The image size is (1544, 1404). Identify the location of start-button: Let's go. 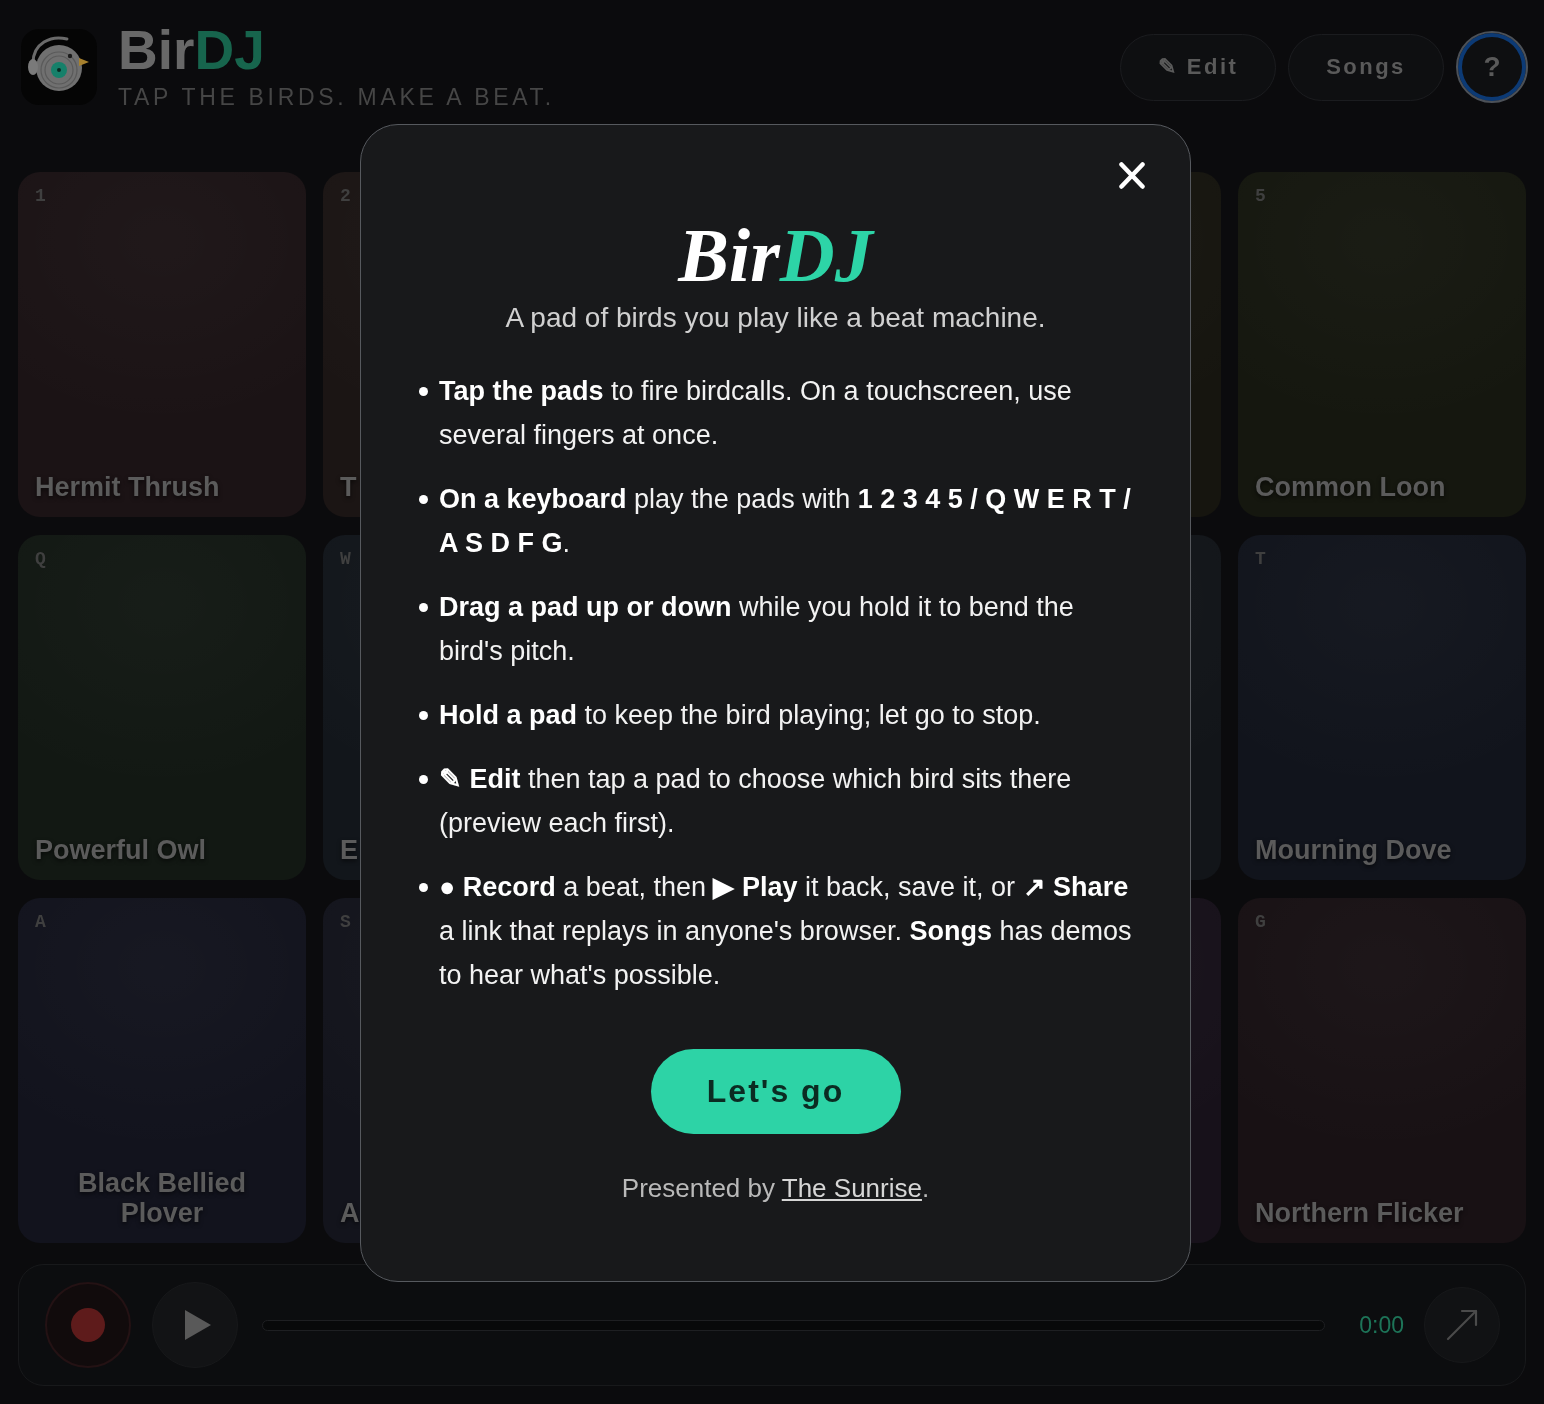
(775, 1091).